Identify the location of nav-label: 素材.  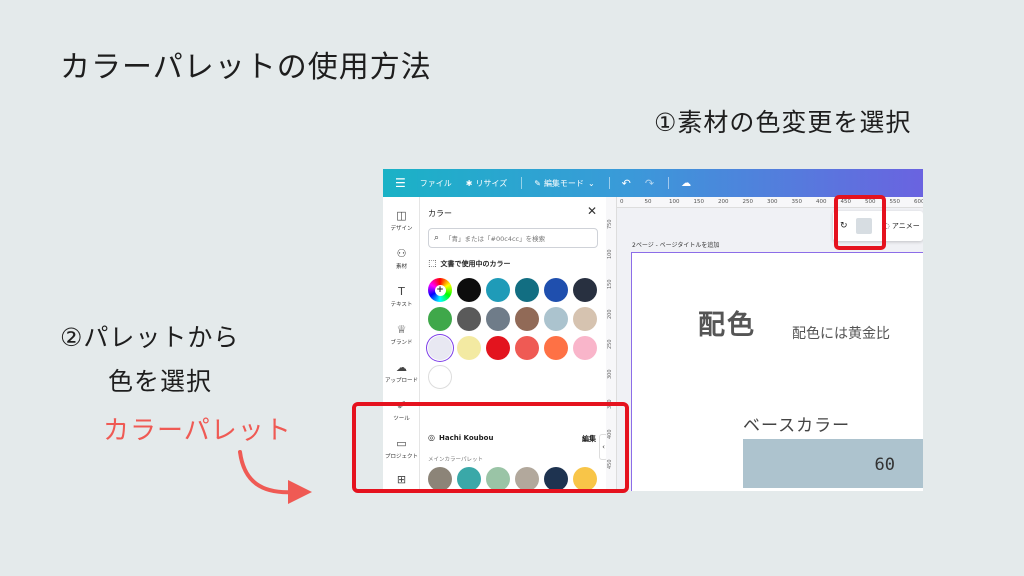
(401, 267).